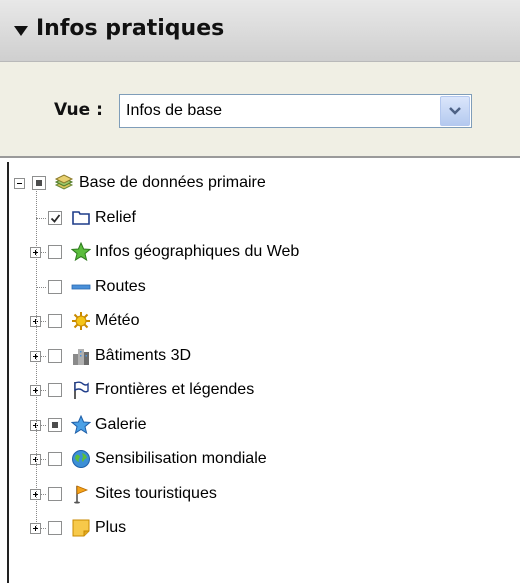  Describe the element at coordinates (260, 357) in the screenshot. I see `tree-item-row: Bâtiments 3D` at that location.